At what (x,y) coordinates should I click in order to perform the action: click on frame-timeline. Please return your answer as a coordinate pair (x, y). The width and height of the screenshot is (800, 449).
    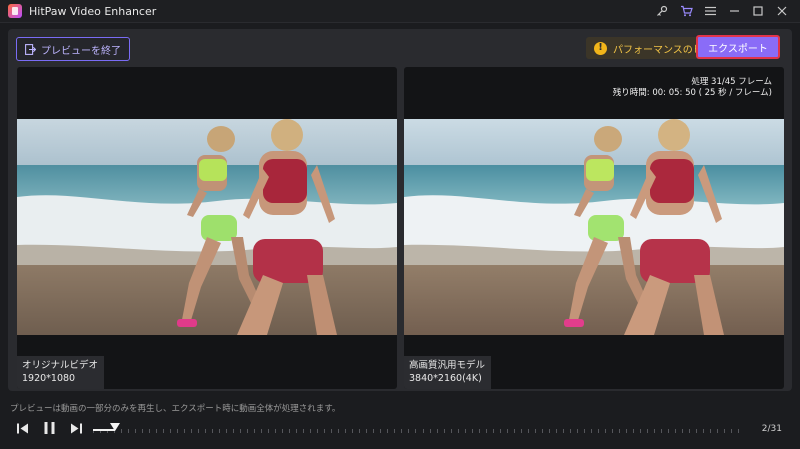
    Looking at the image, I should click on (419, 429).